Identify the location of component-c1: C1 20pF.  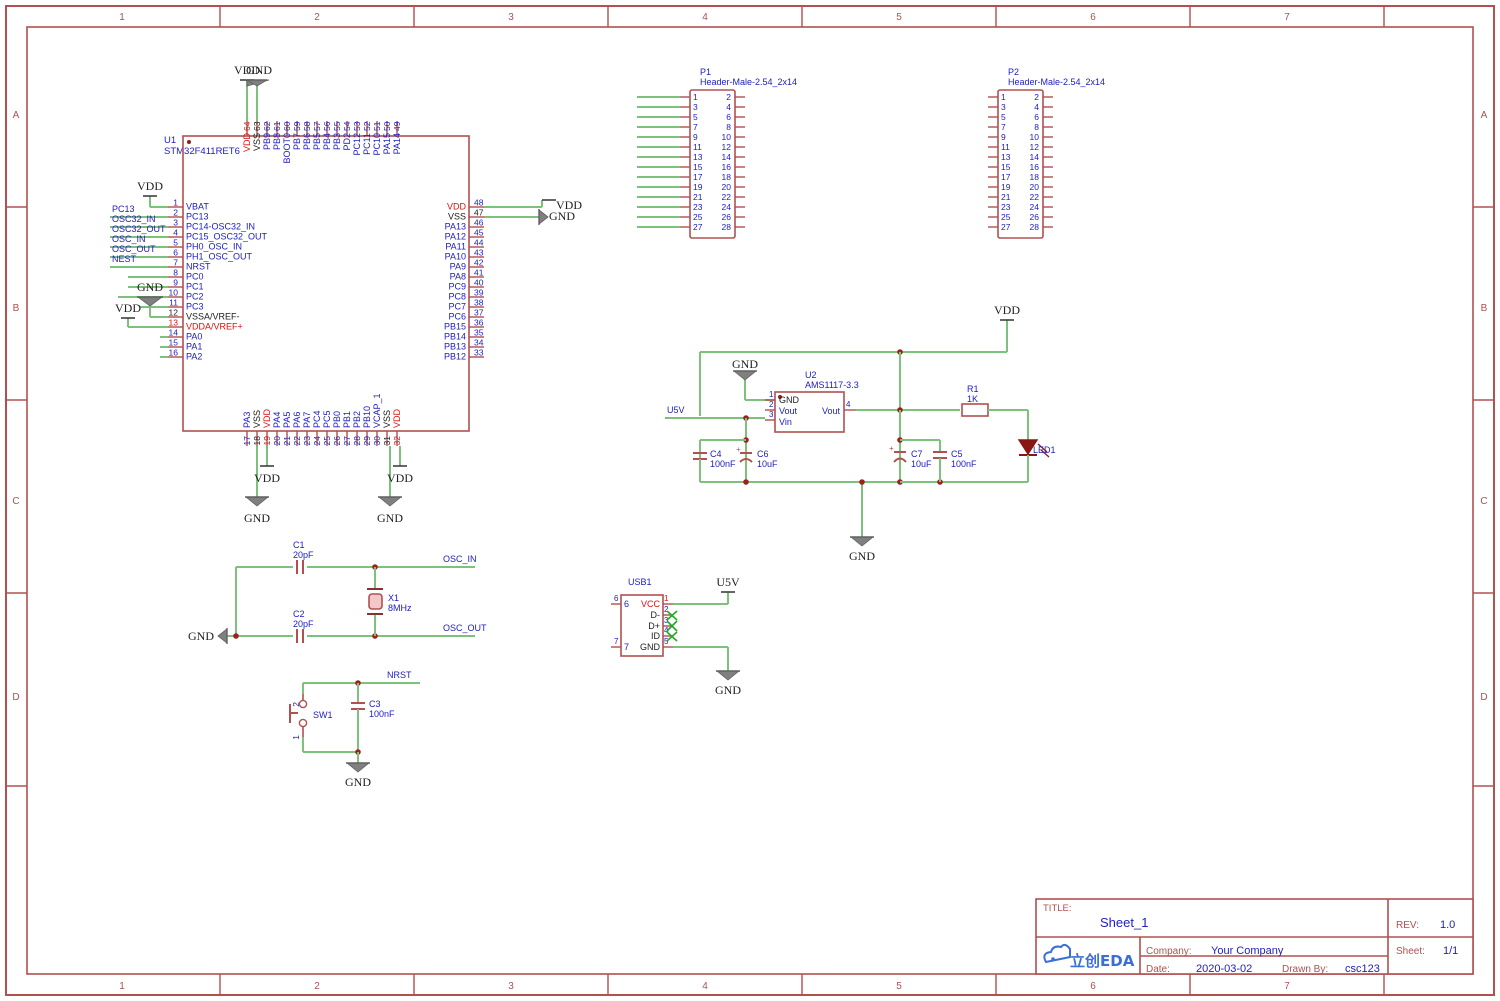
(303, 557).